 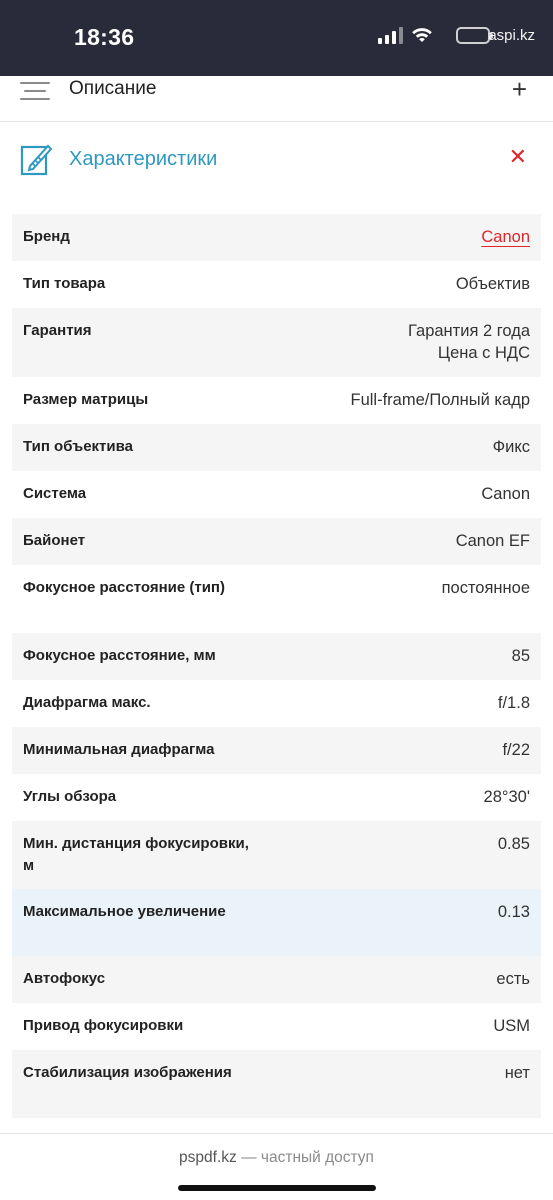 I want to click on spec-value: есть, so click(x=513, y=979).